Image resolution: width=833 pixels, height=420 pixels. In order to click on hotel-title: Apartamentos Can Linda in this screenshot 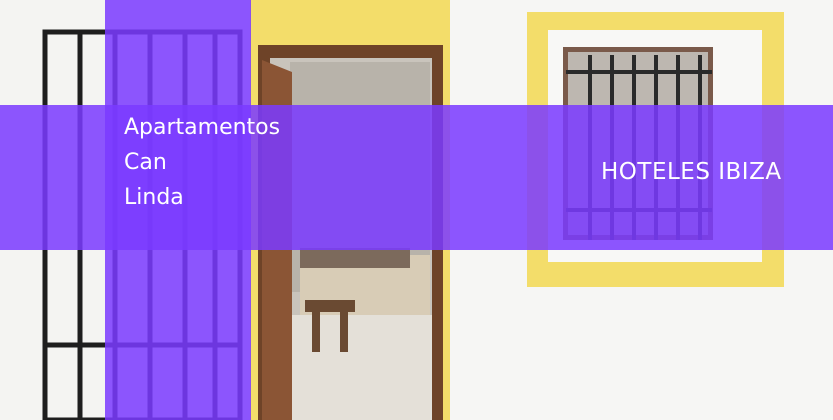, I will do `click(202, 163)`.